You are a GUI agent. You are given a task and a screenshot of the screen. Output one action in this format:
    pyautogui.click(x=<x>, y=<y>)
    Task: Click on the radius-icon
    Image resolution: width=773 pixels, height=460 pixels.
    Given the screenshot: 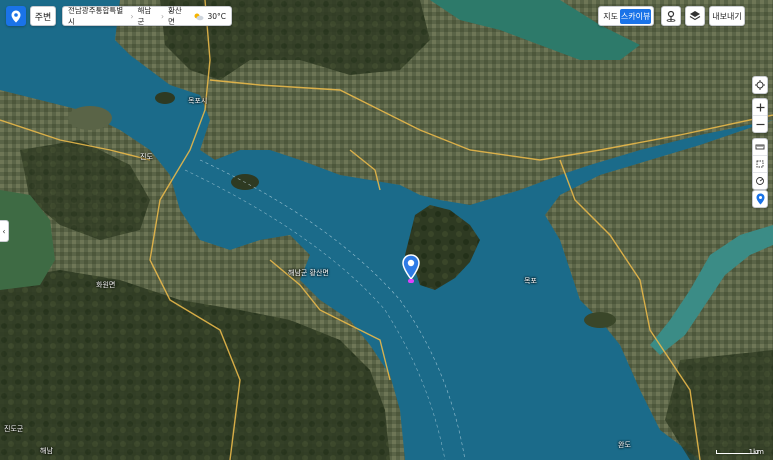 What is the action you would take?
    pyautogui.click(x=760, y=180)
    